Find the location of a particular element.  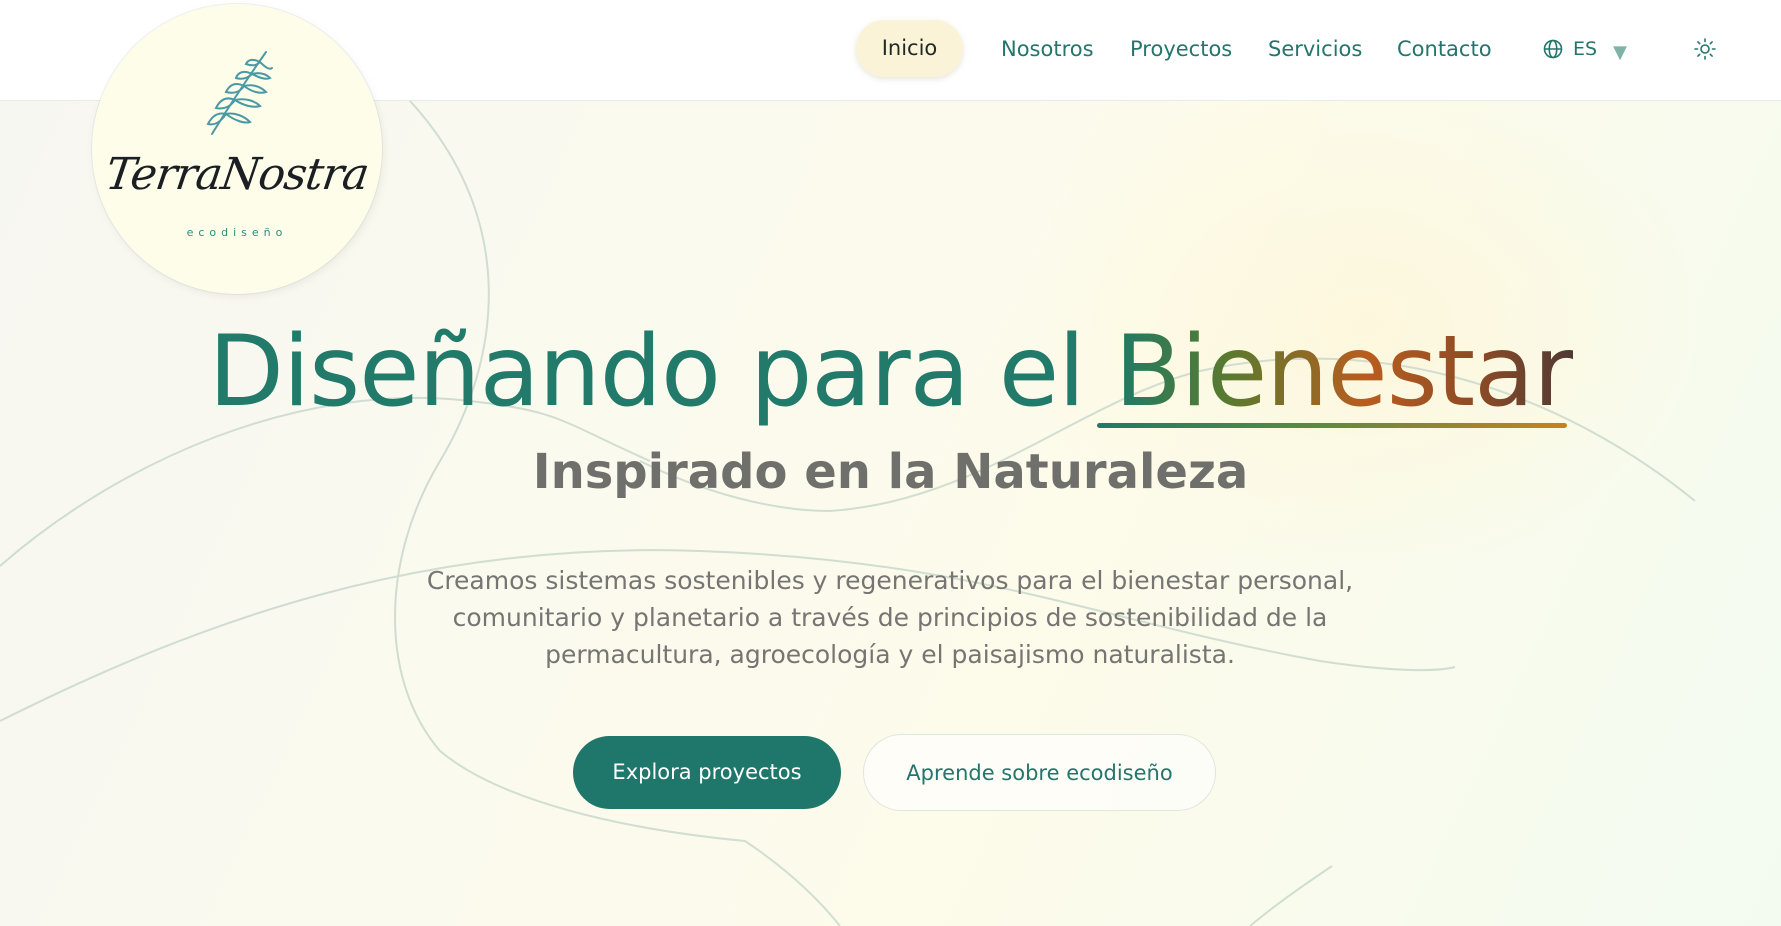

explore-projects-button: Explora proyectos is located at coordinates (707, 772).